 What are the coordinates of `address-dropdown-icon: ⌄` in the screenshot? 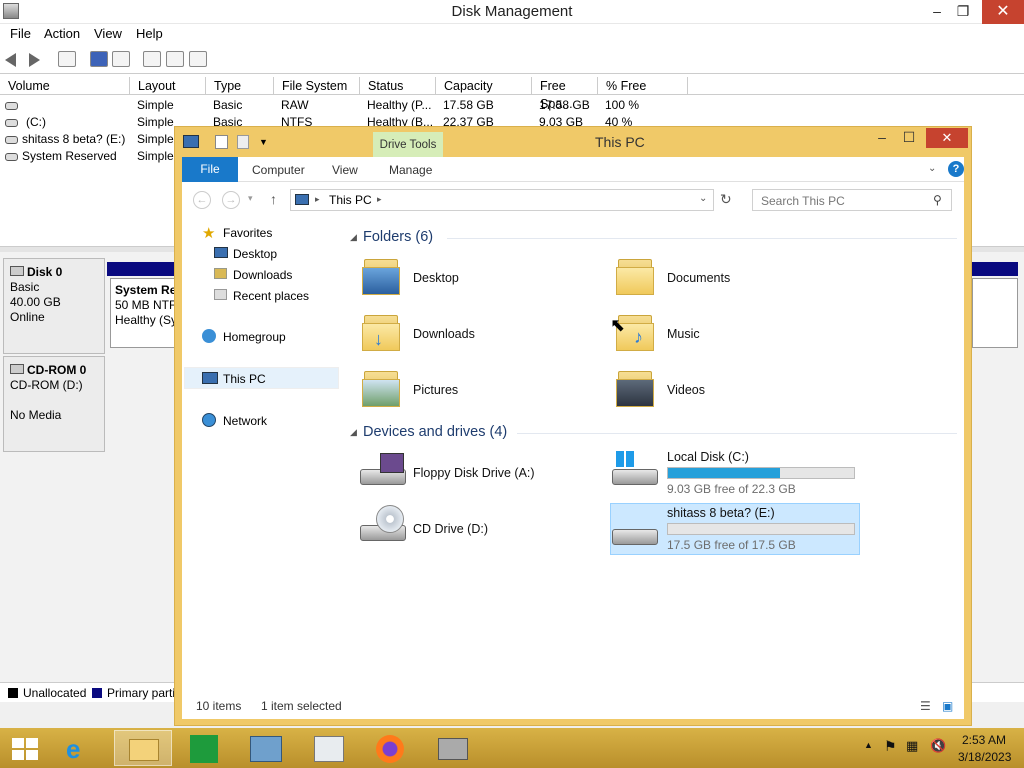 It's located at (703, 198).